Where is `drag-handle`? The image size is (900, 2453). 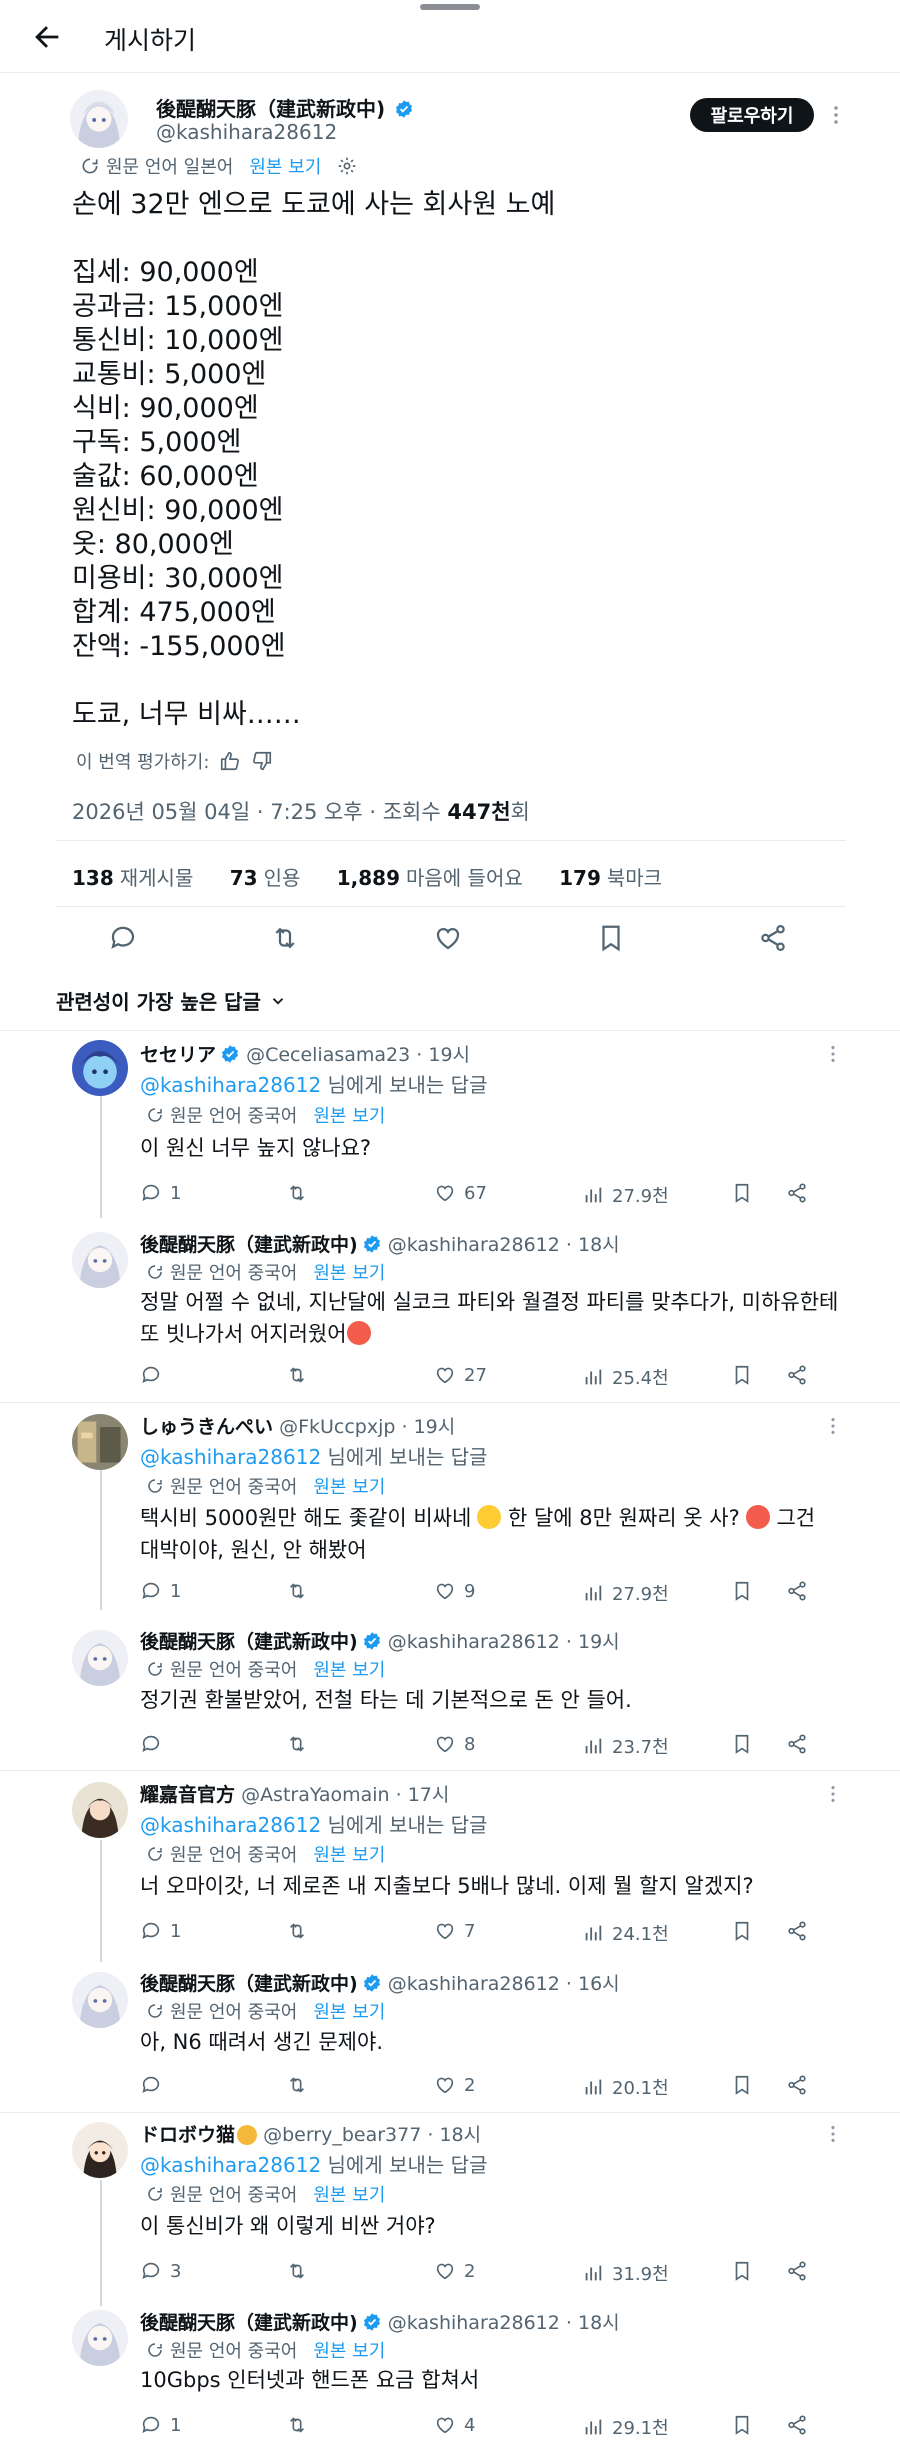 drag-handle is located at coordinates (450, 7).